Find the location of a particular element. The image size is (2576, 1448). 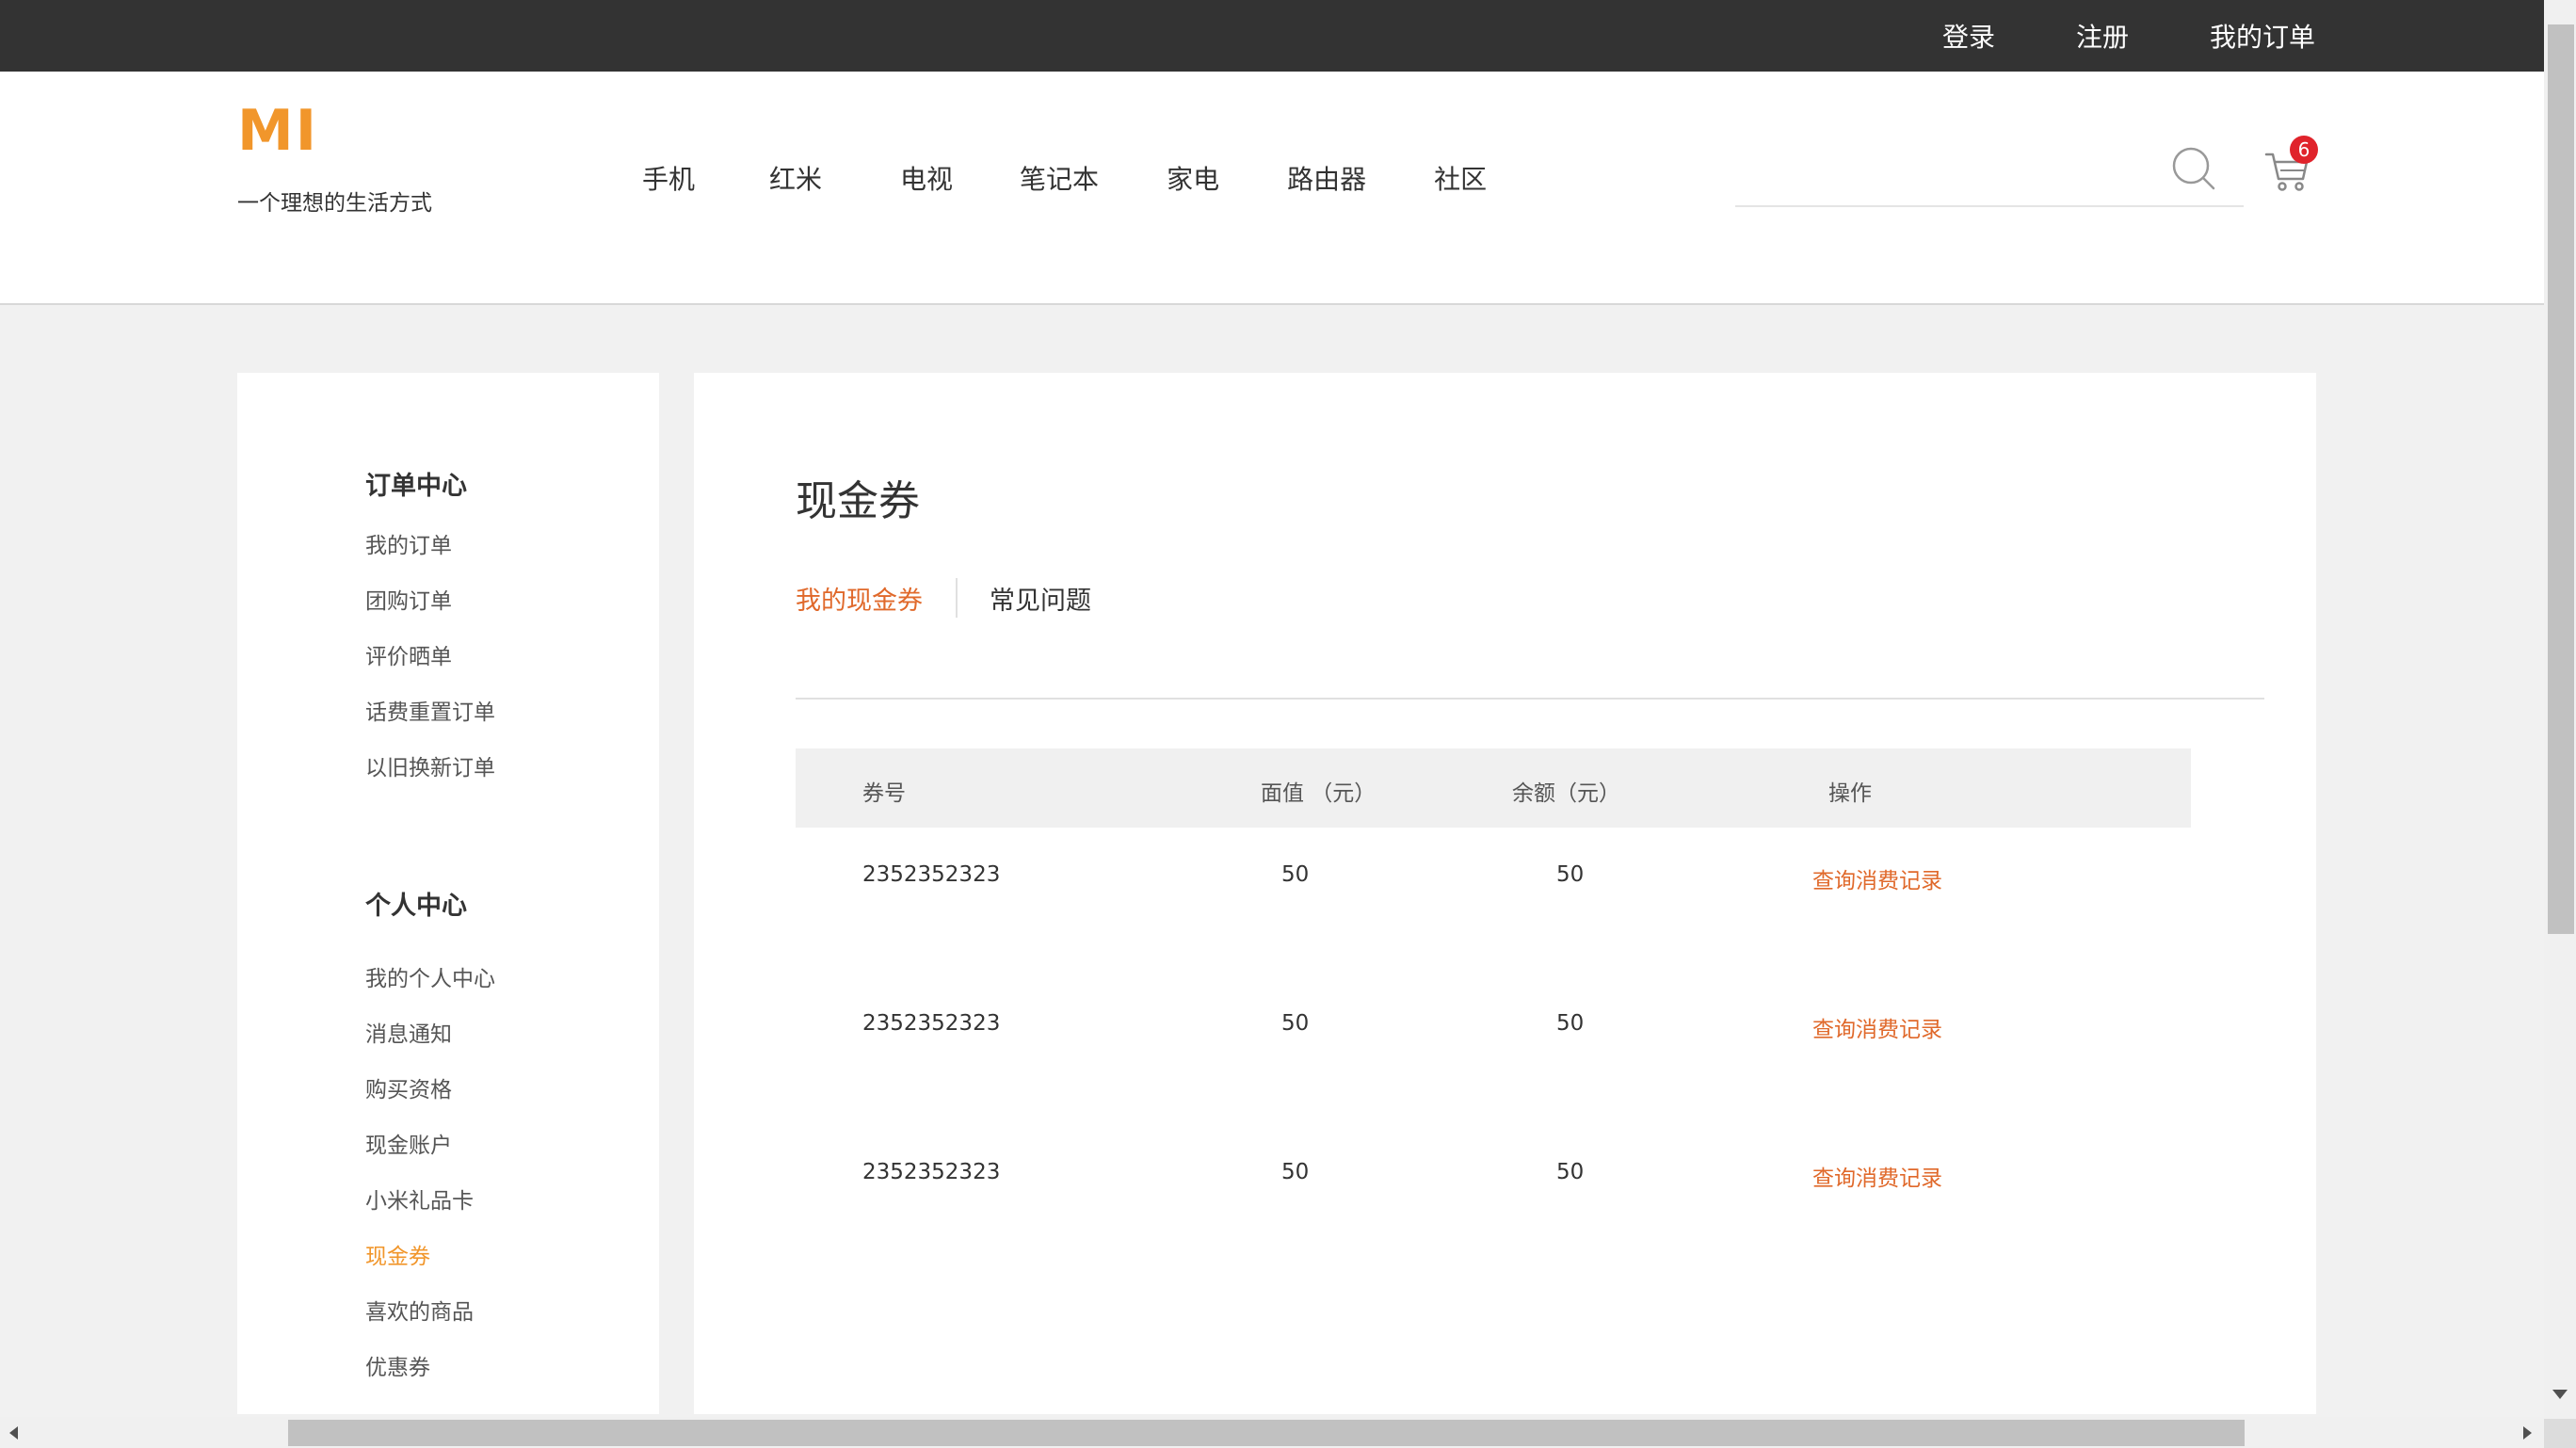

sidebar-item-favorites: 喜欢的商品 is located at coordinates (419, 1310).